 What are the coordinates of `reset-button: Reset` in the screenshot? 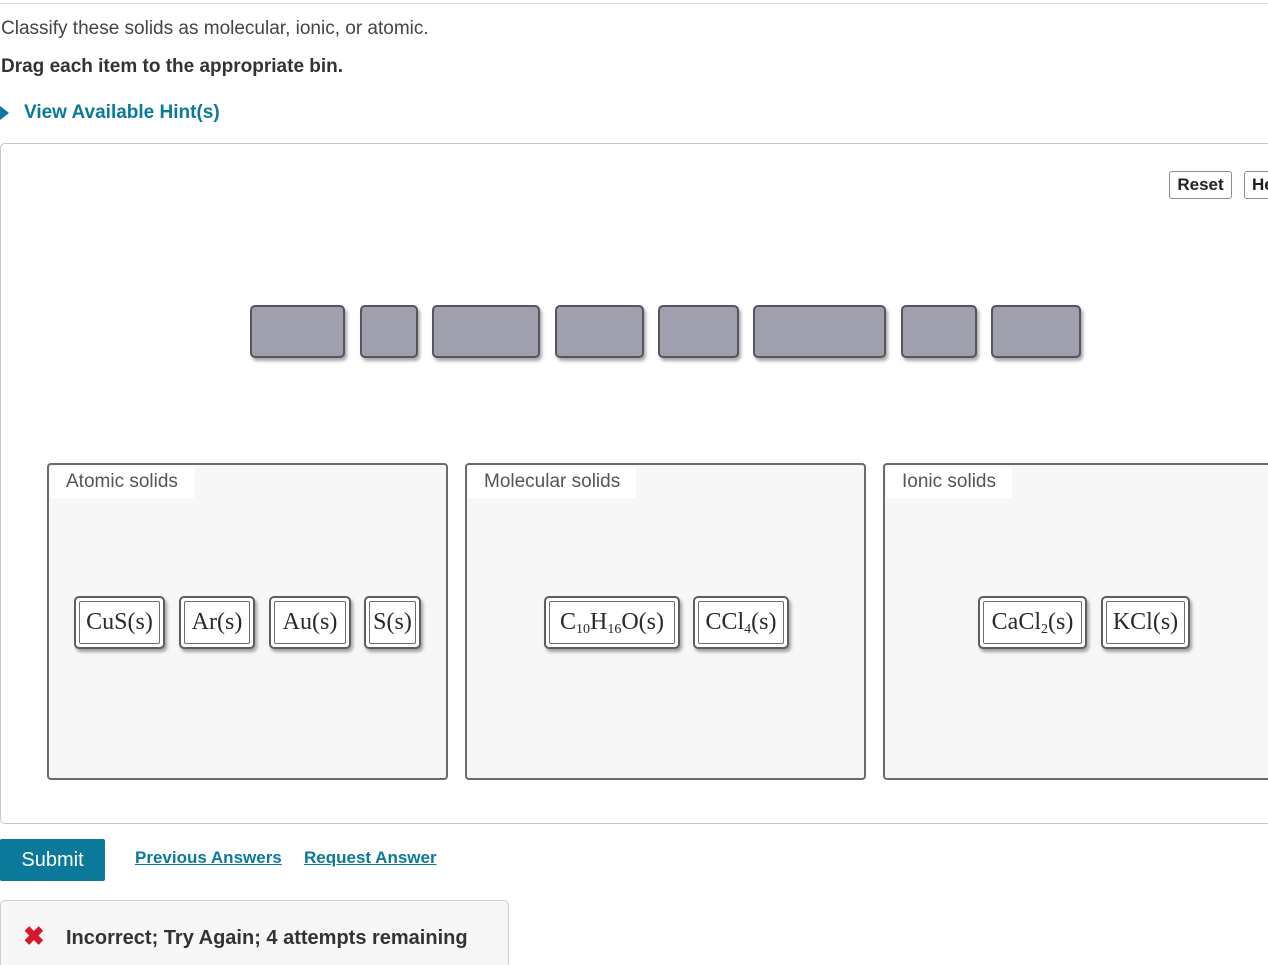 It's located at (1200, 185).